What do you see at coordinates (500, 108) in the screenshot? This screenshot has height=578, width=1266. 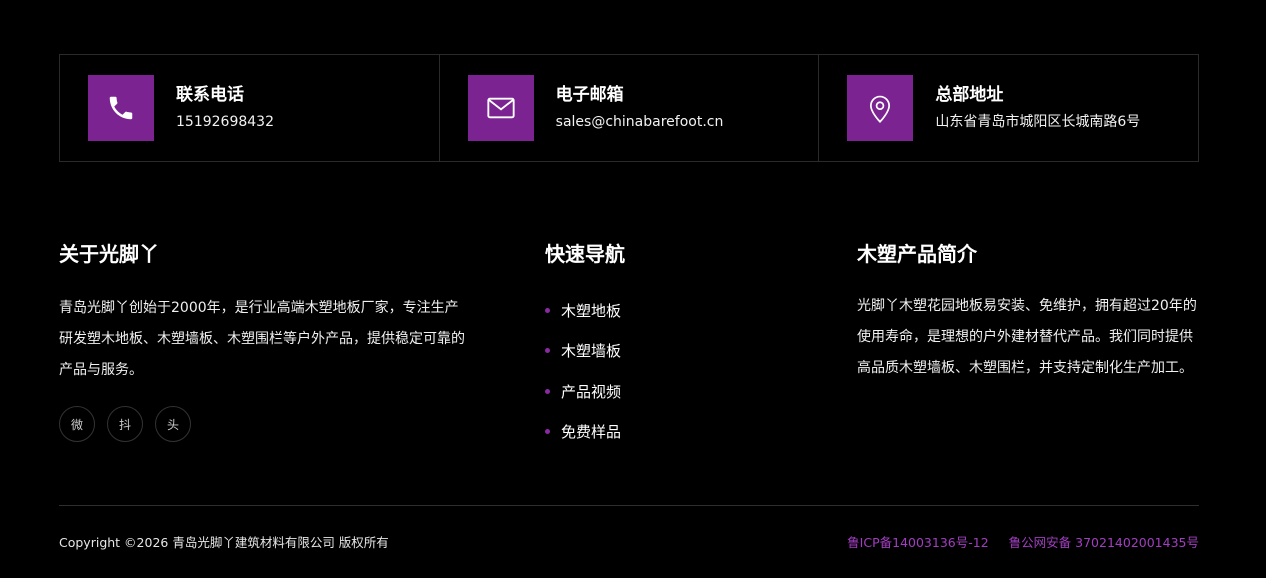 I see `mail-icon` at bounding box center [500, 108].